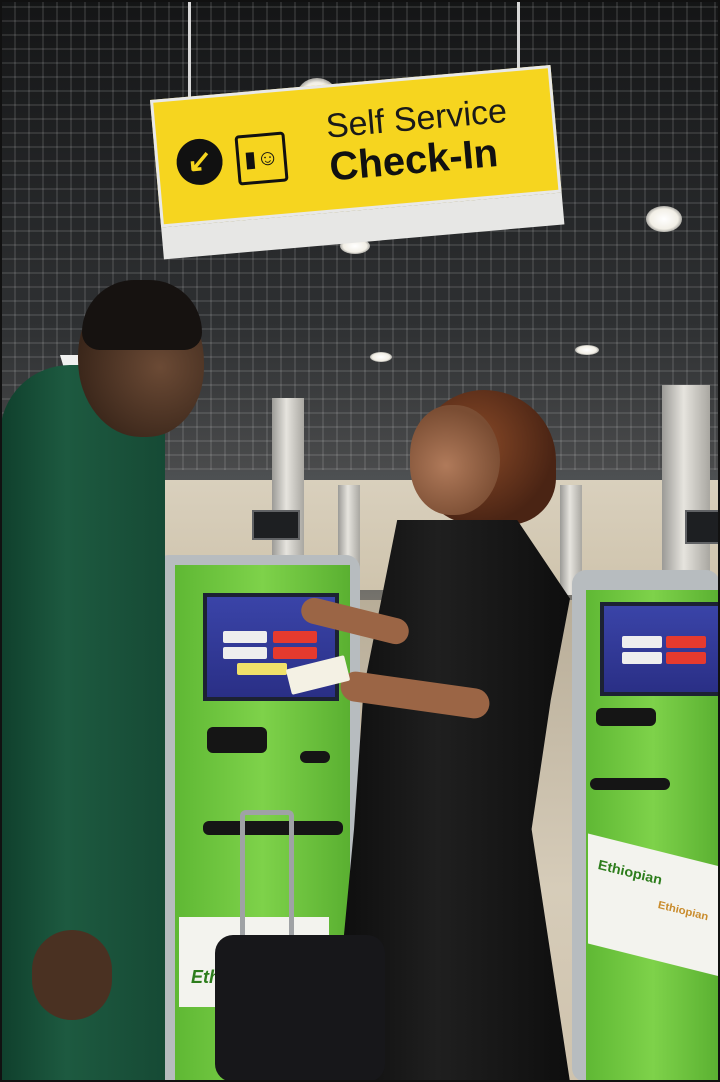  I want to click on pillar, so click(686, 480).